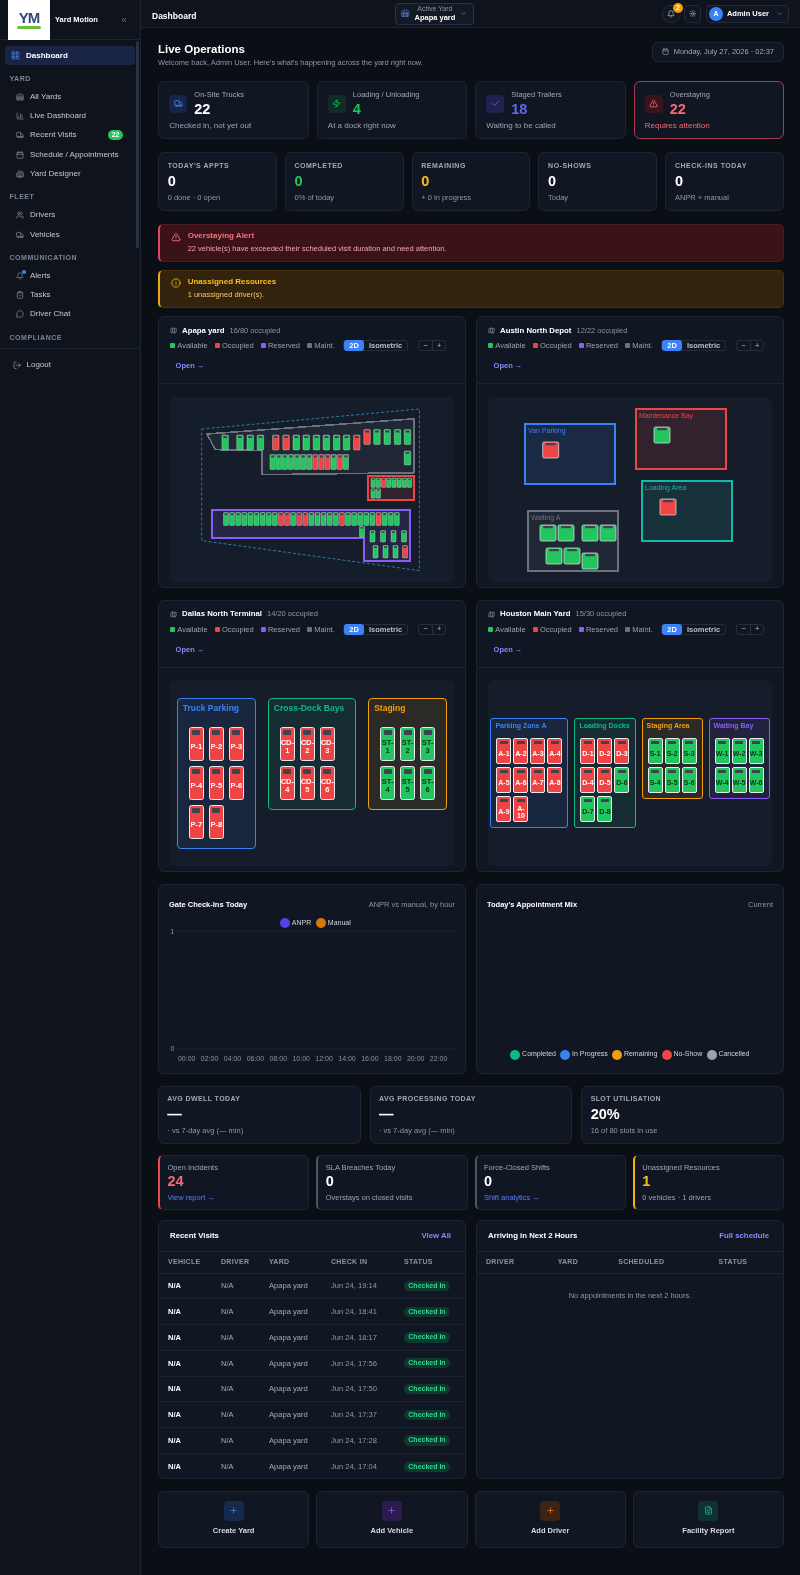  I want to click on bar-chart-icon, so click(20, 116).